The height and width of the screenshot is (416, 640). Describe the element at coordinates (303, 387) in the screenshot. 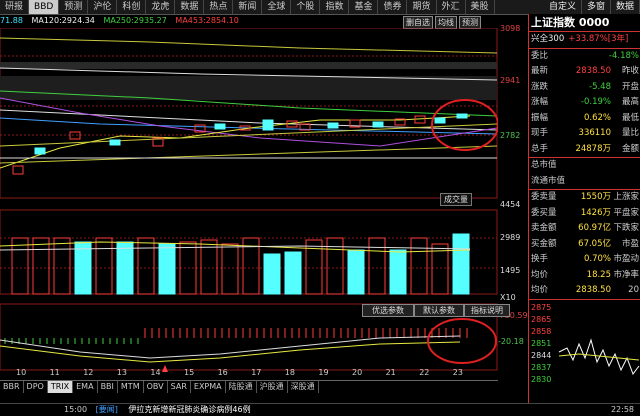

I see `indicator-tab-深股通: 深股通` at that location.